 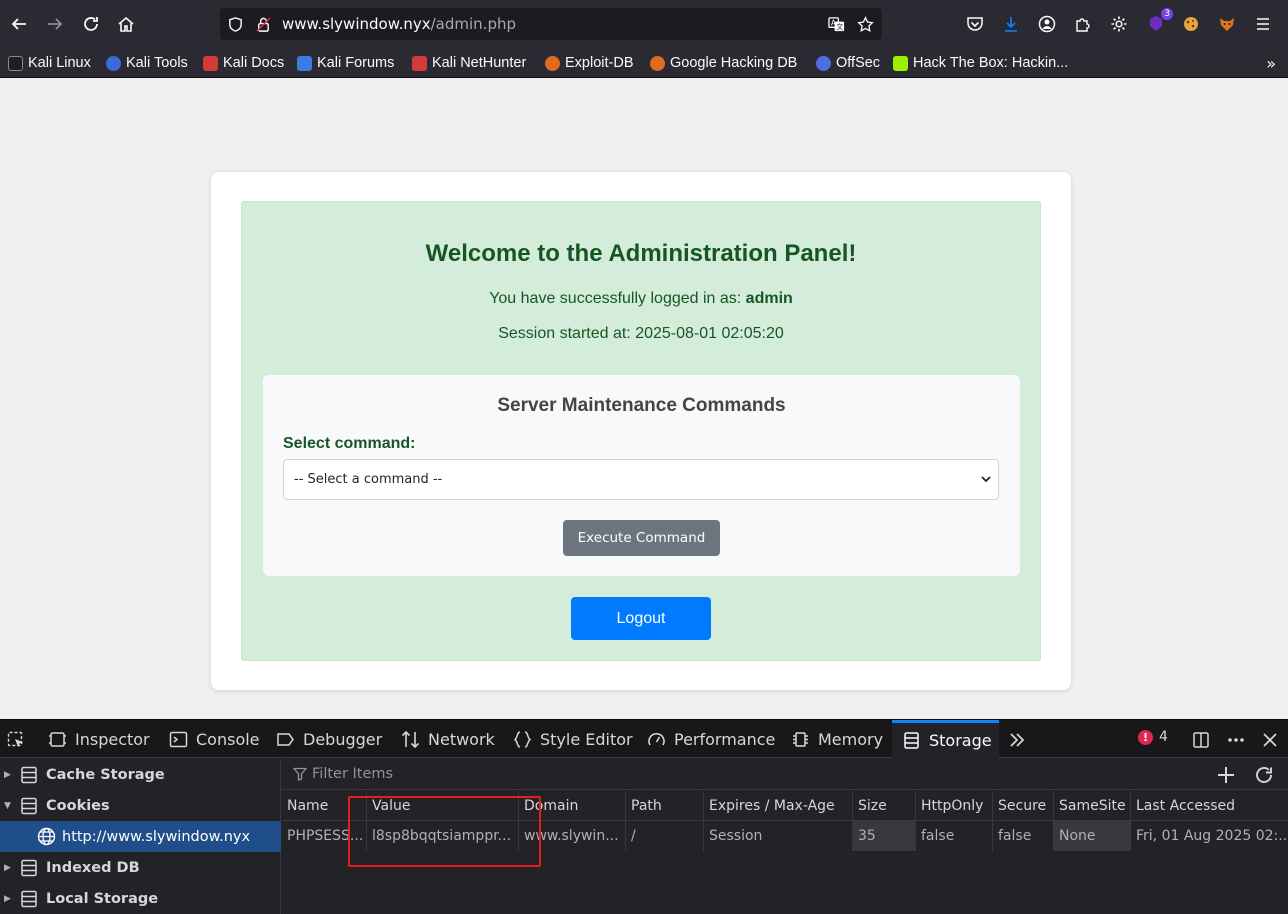 What do you see at coordinates (49, 63) in the screenshot?
I see `bookmark-kali-linux: Kali Linux` at bounding box center [49, 63].